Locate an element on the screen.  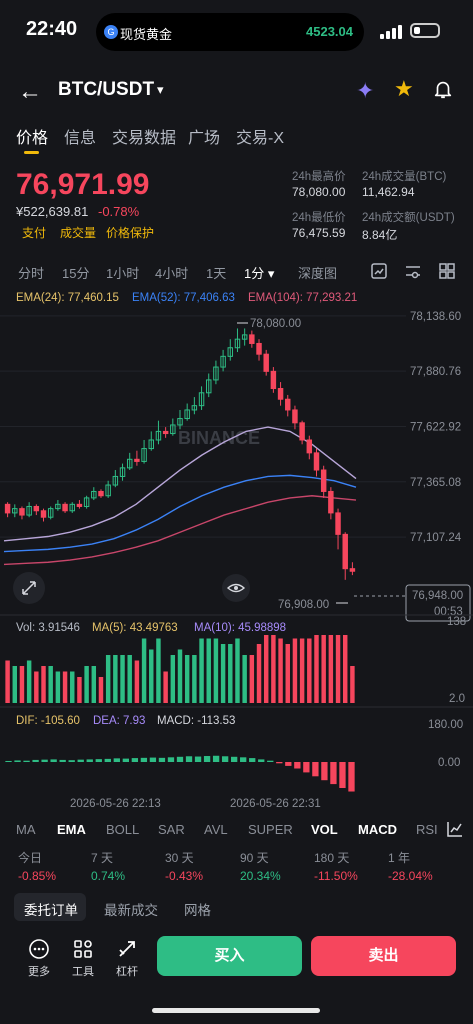
leverage-label: 杠杆 is located at coordinates (127, 971).